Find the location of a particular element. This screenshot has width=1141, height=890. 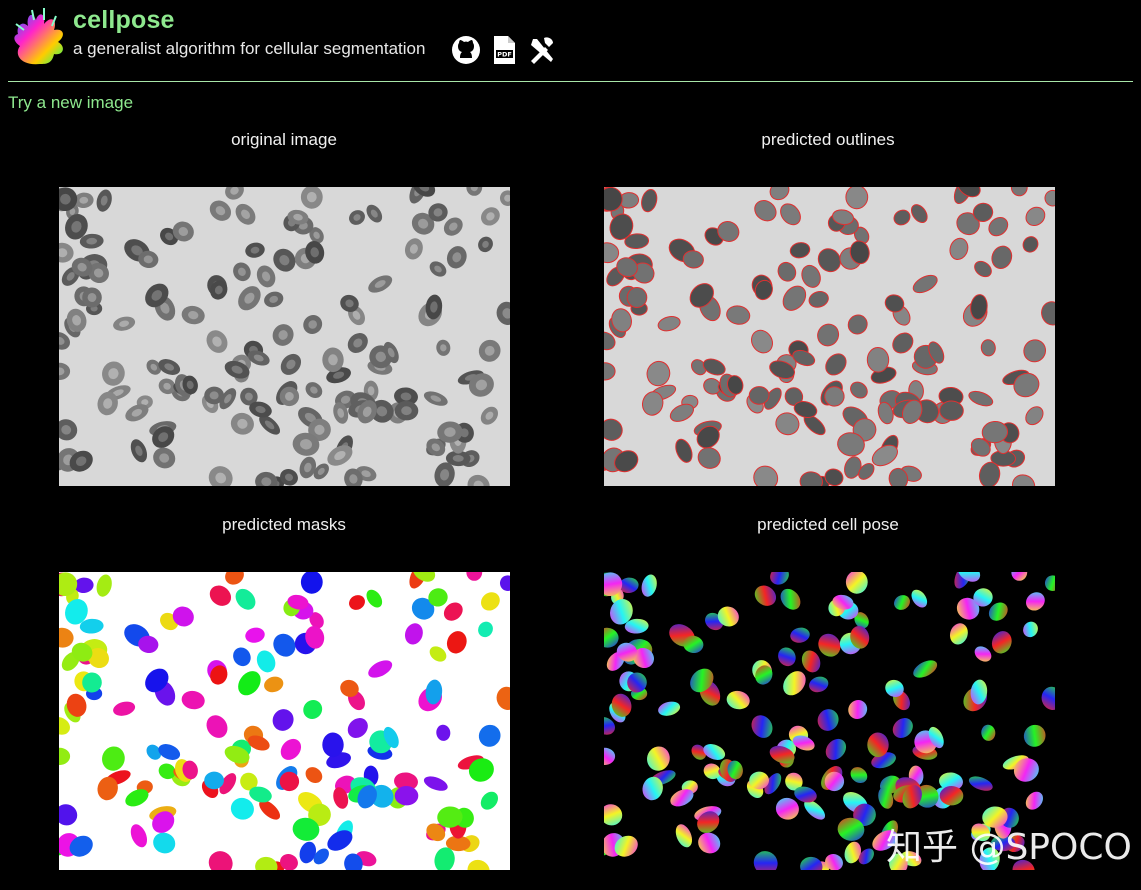

svg-text: PDF is located at coordinates (504, 55).